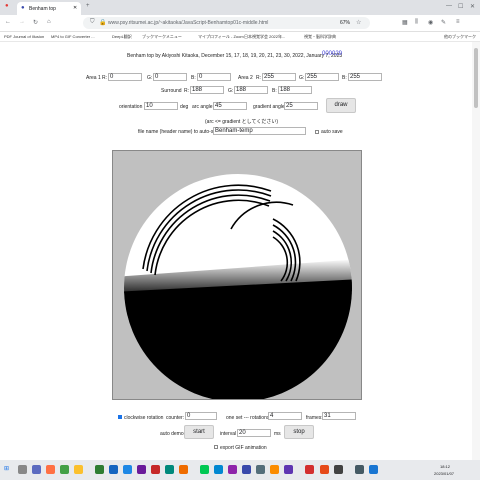 The image size is (480, 480). What do you see at coordinates (358, 22) in the screenshot?
I see `bookmark-star-icon: ☆` at bounding box center [358, 22].